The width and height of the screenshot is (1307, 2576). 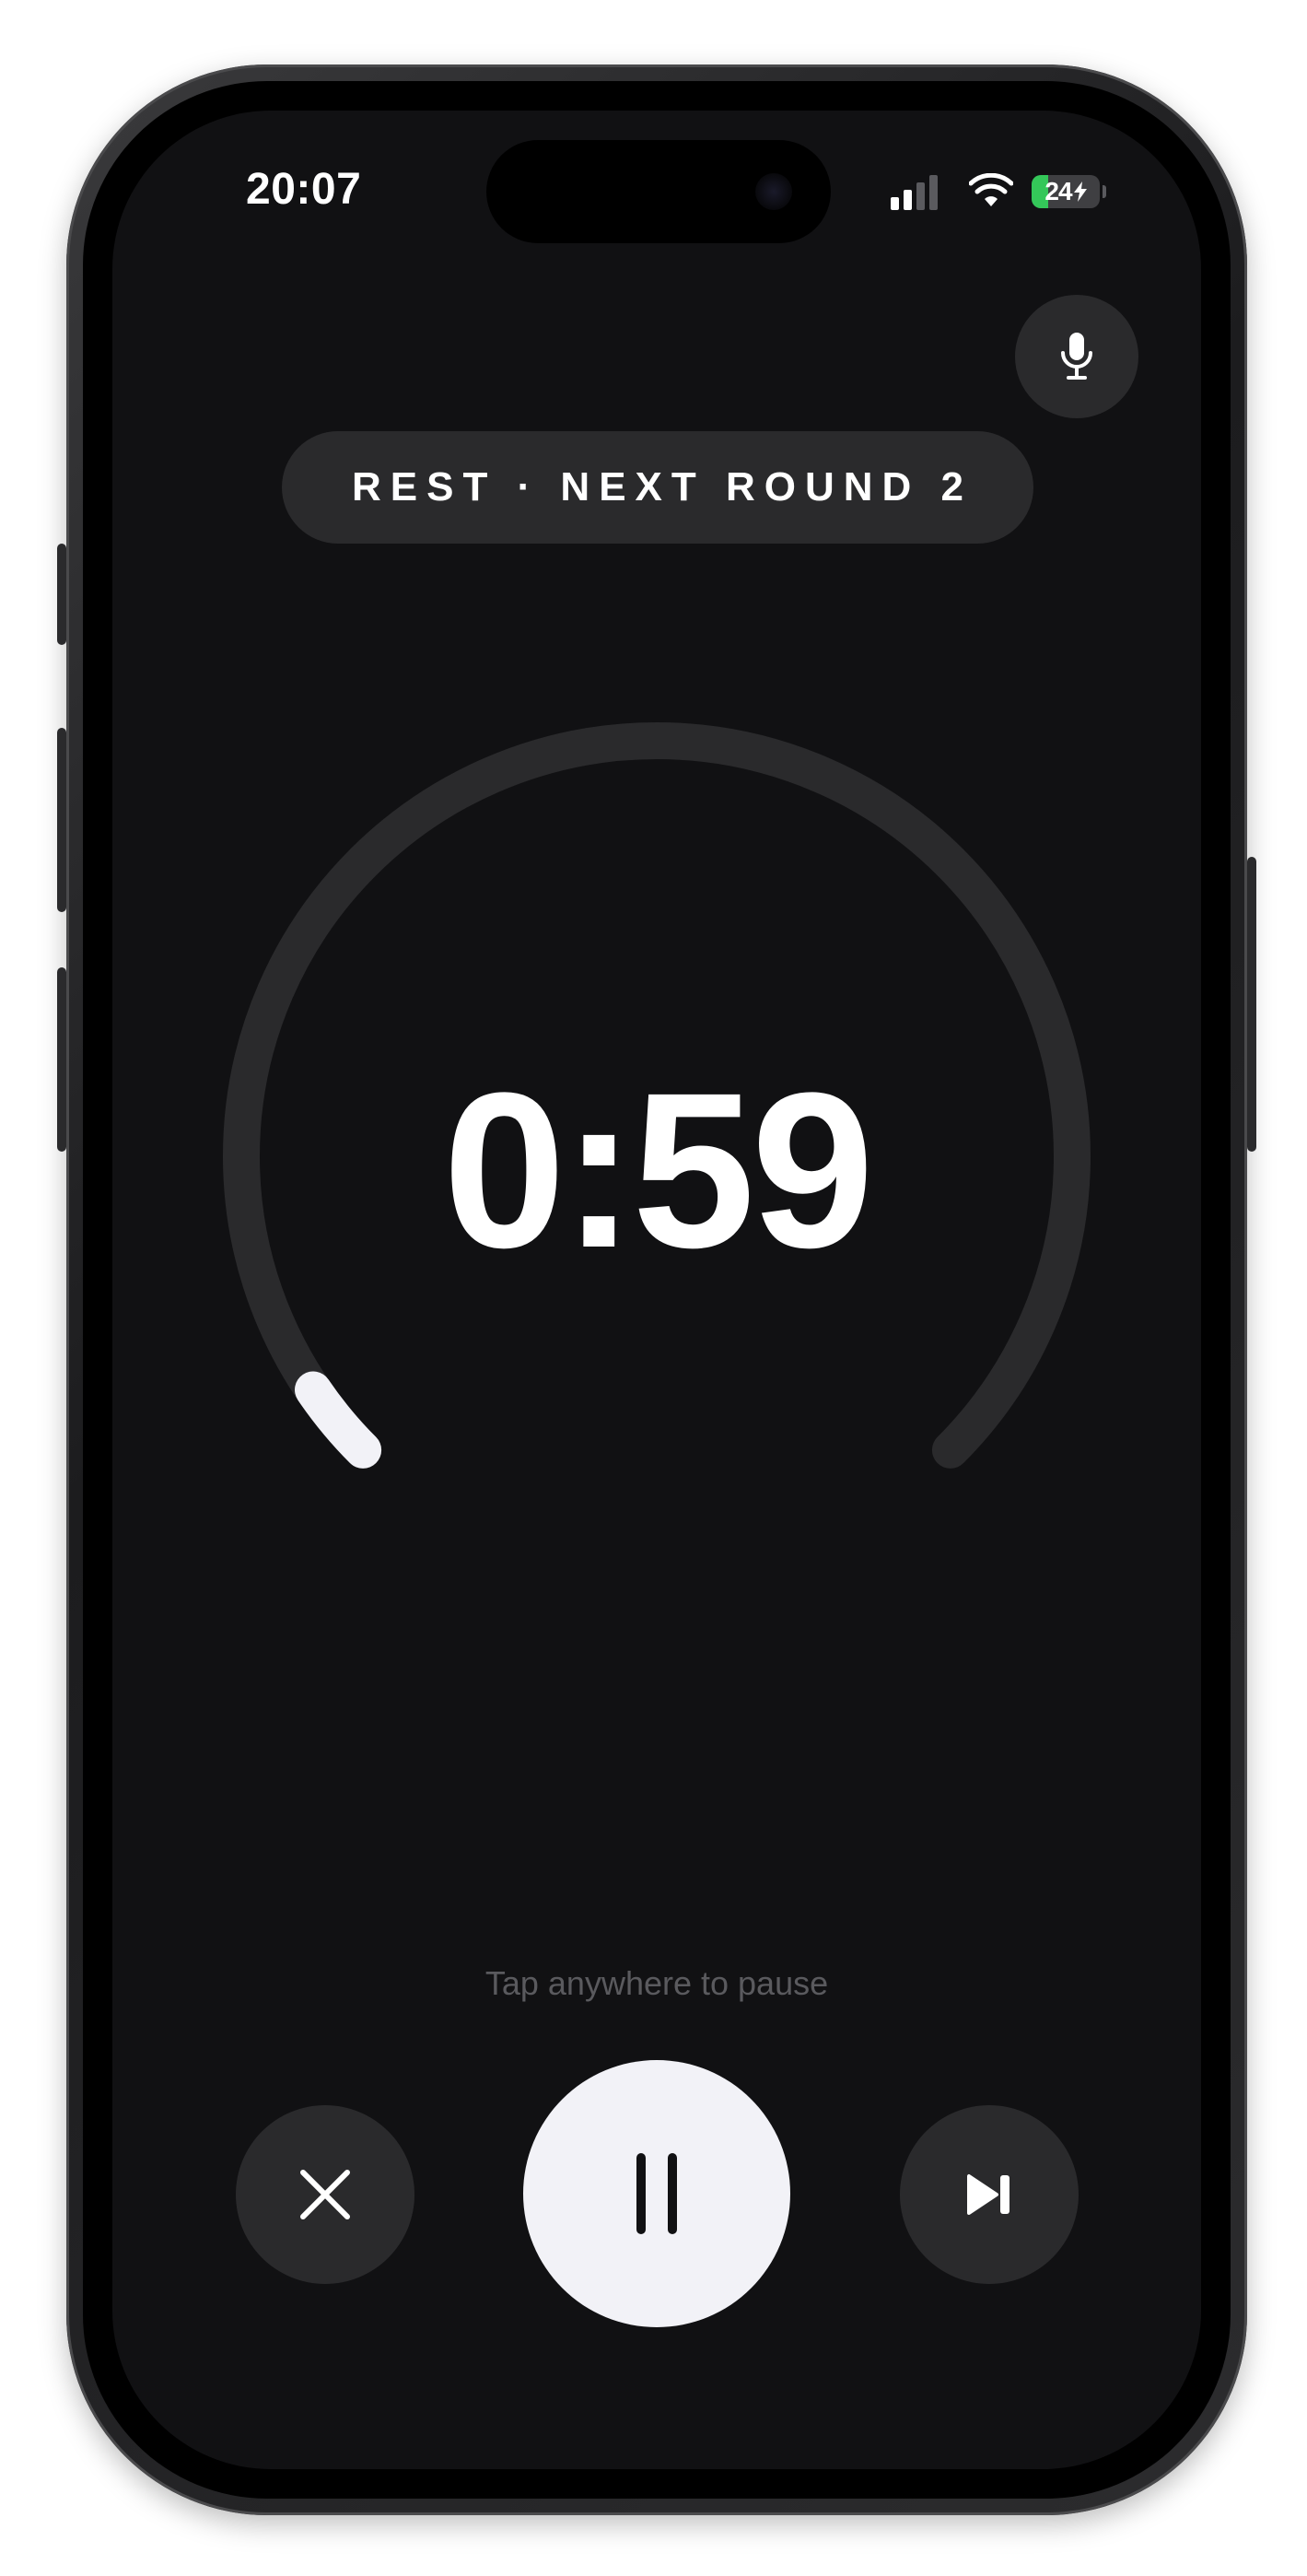 What do you see at coordinates (61, 820) in the screenshot?
I see `volume-up-button` at bounding box center [61, 820].